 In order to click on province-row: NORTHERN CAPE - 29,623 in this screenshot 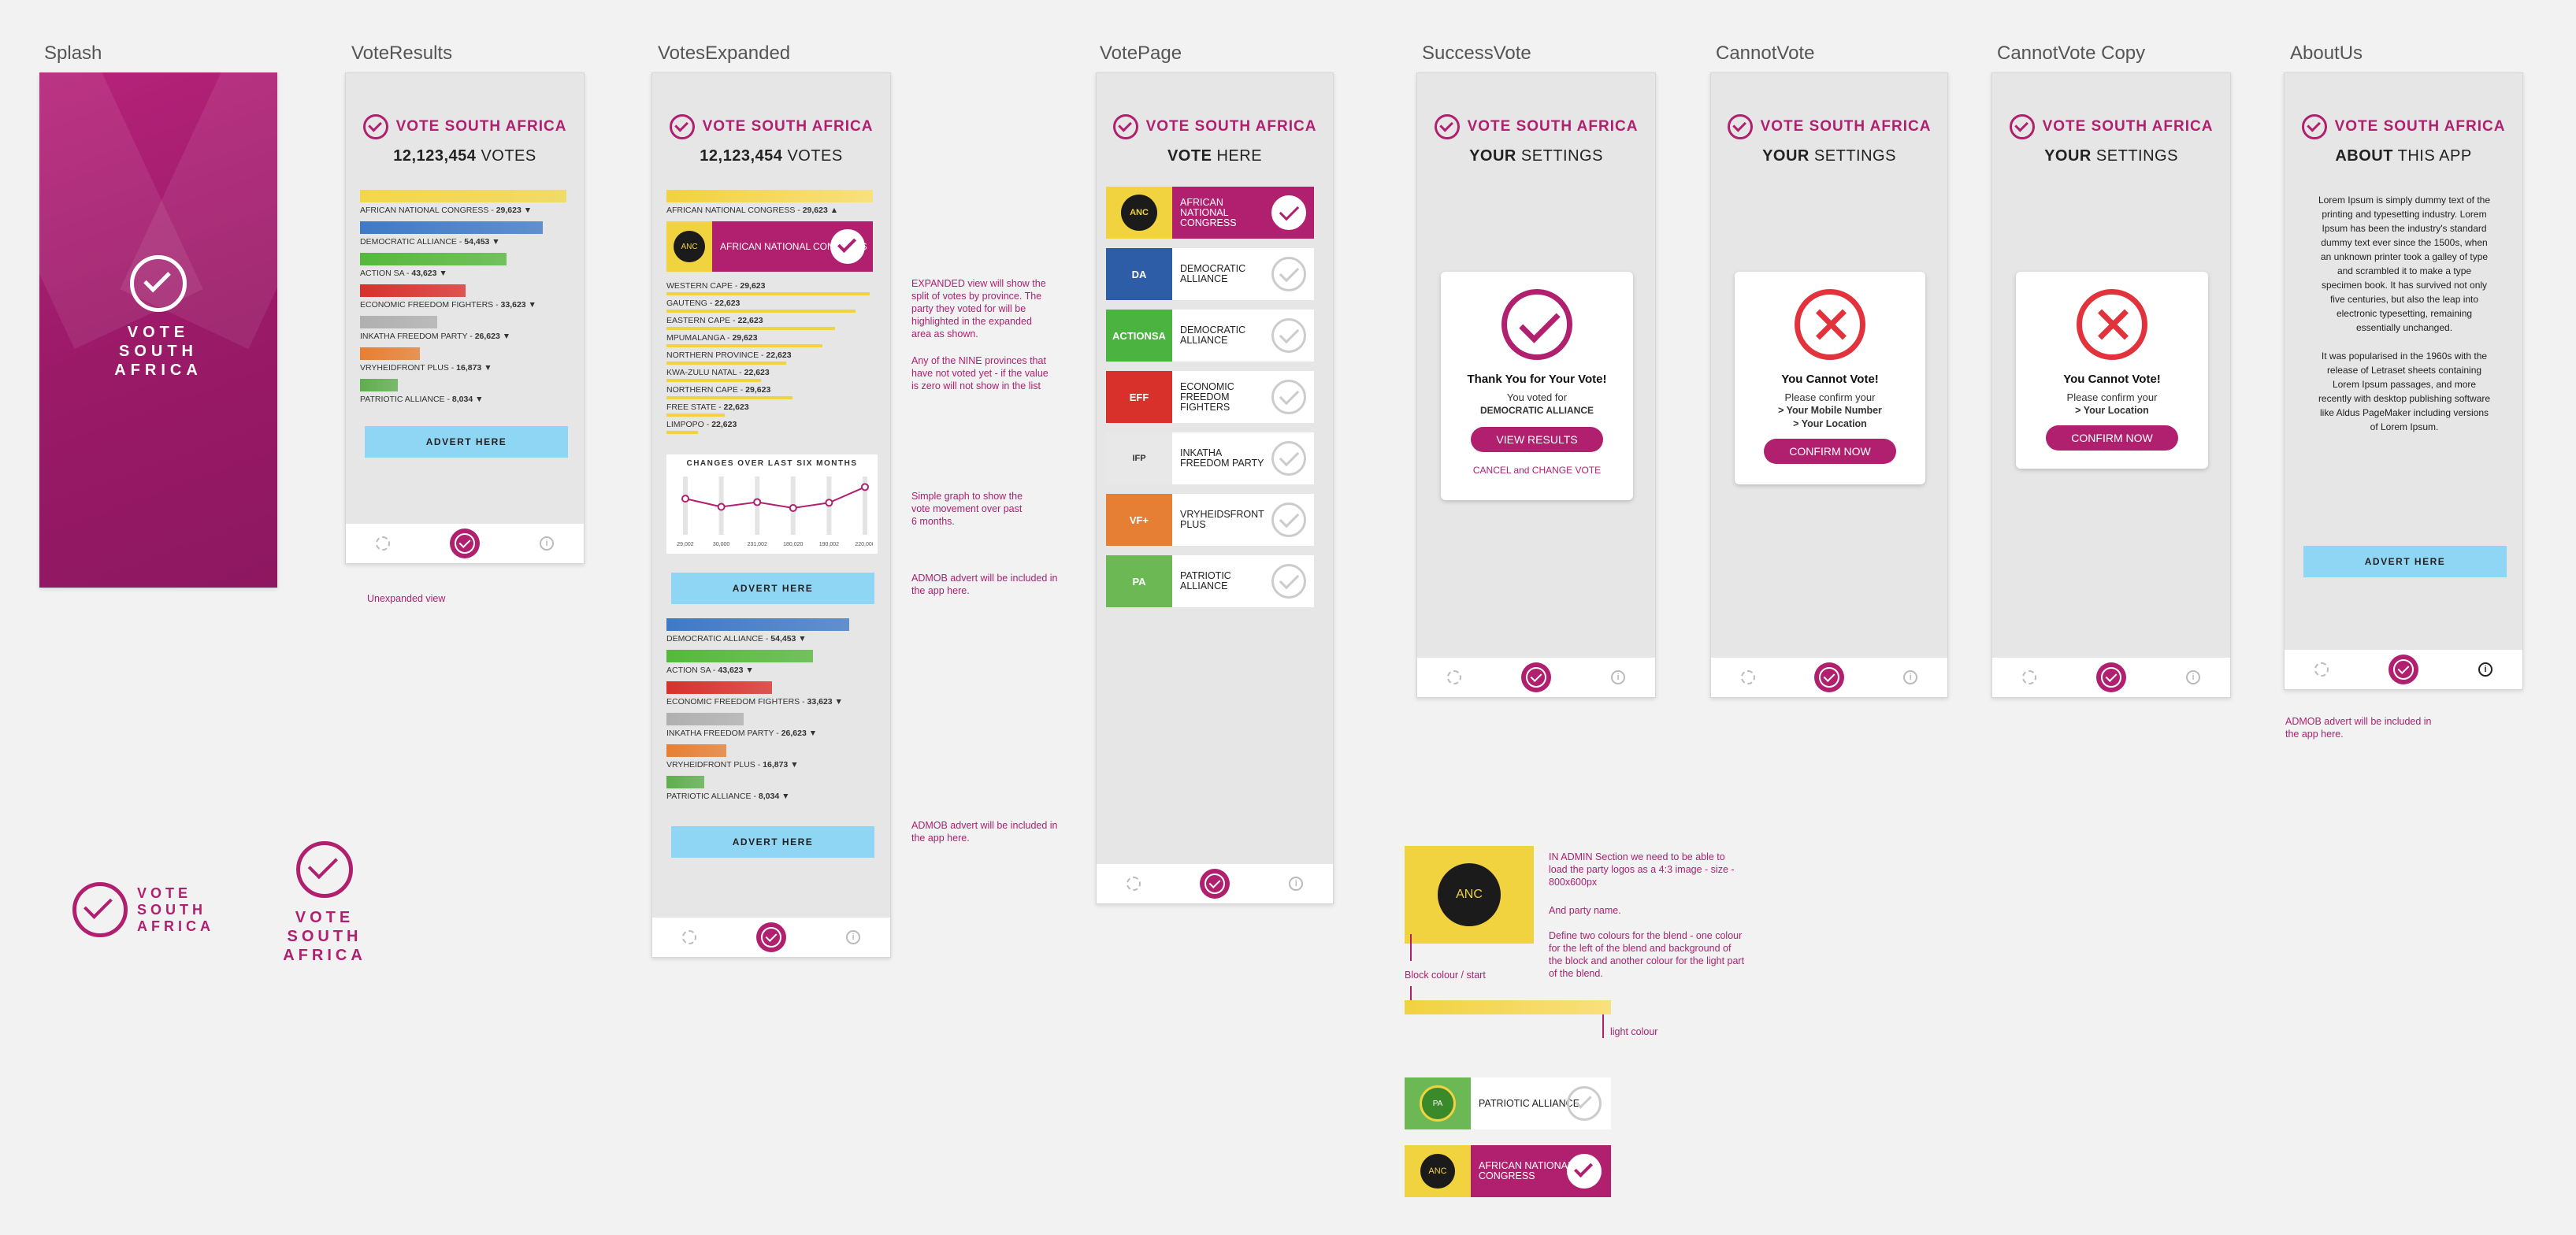, I will do `click(718, 390)`.